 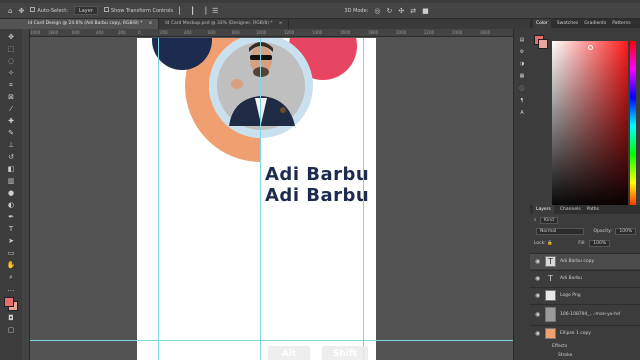 I want to click on 3d-scale-icon: ■, so click(x=425, y=11).